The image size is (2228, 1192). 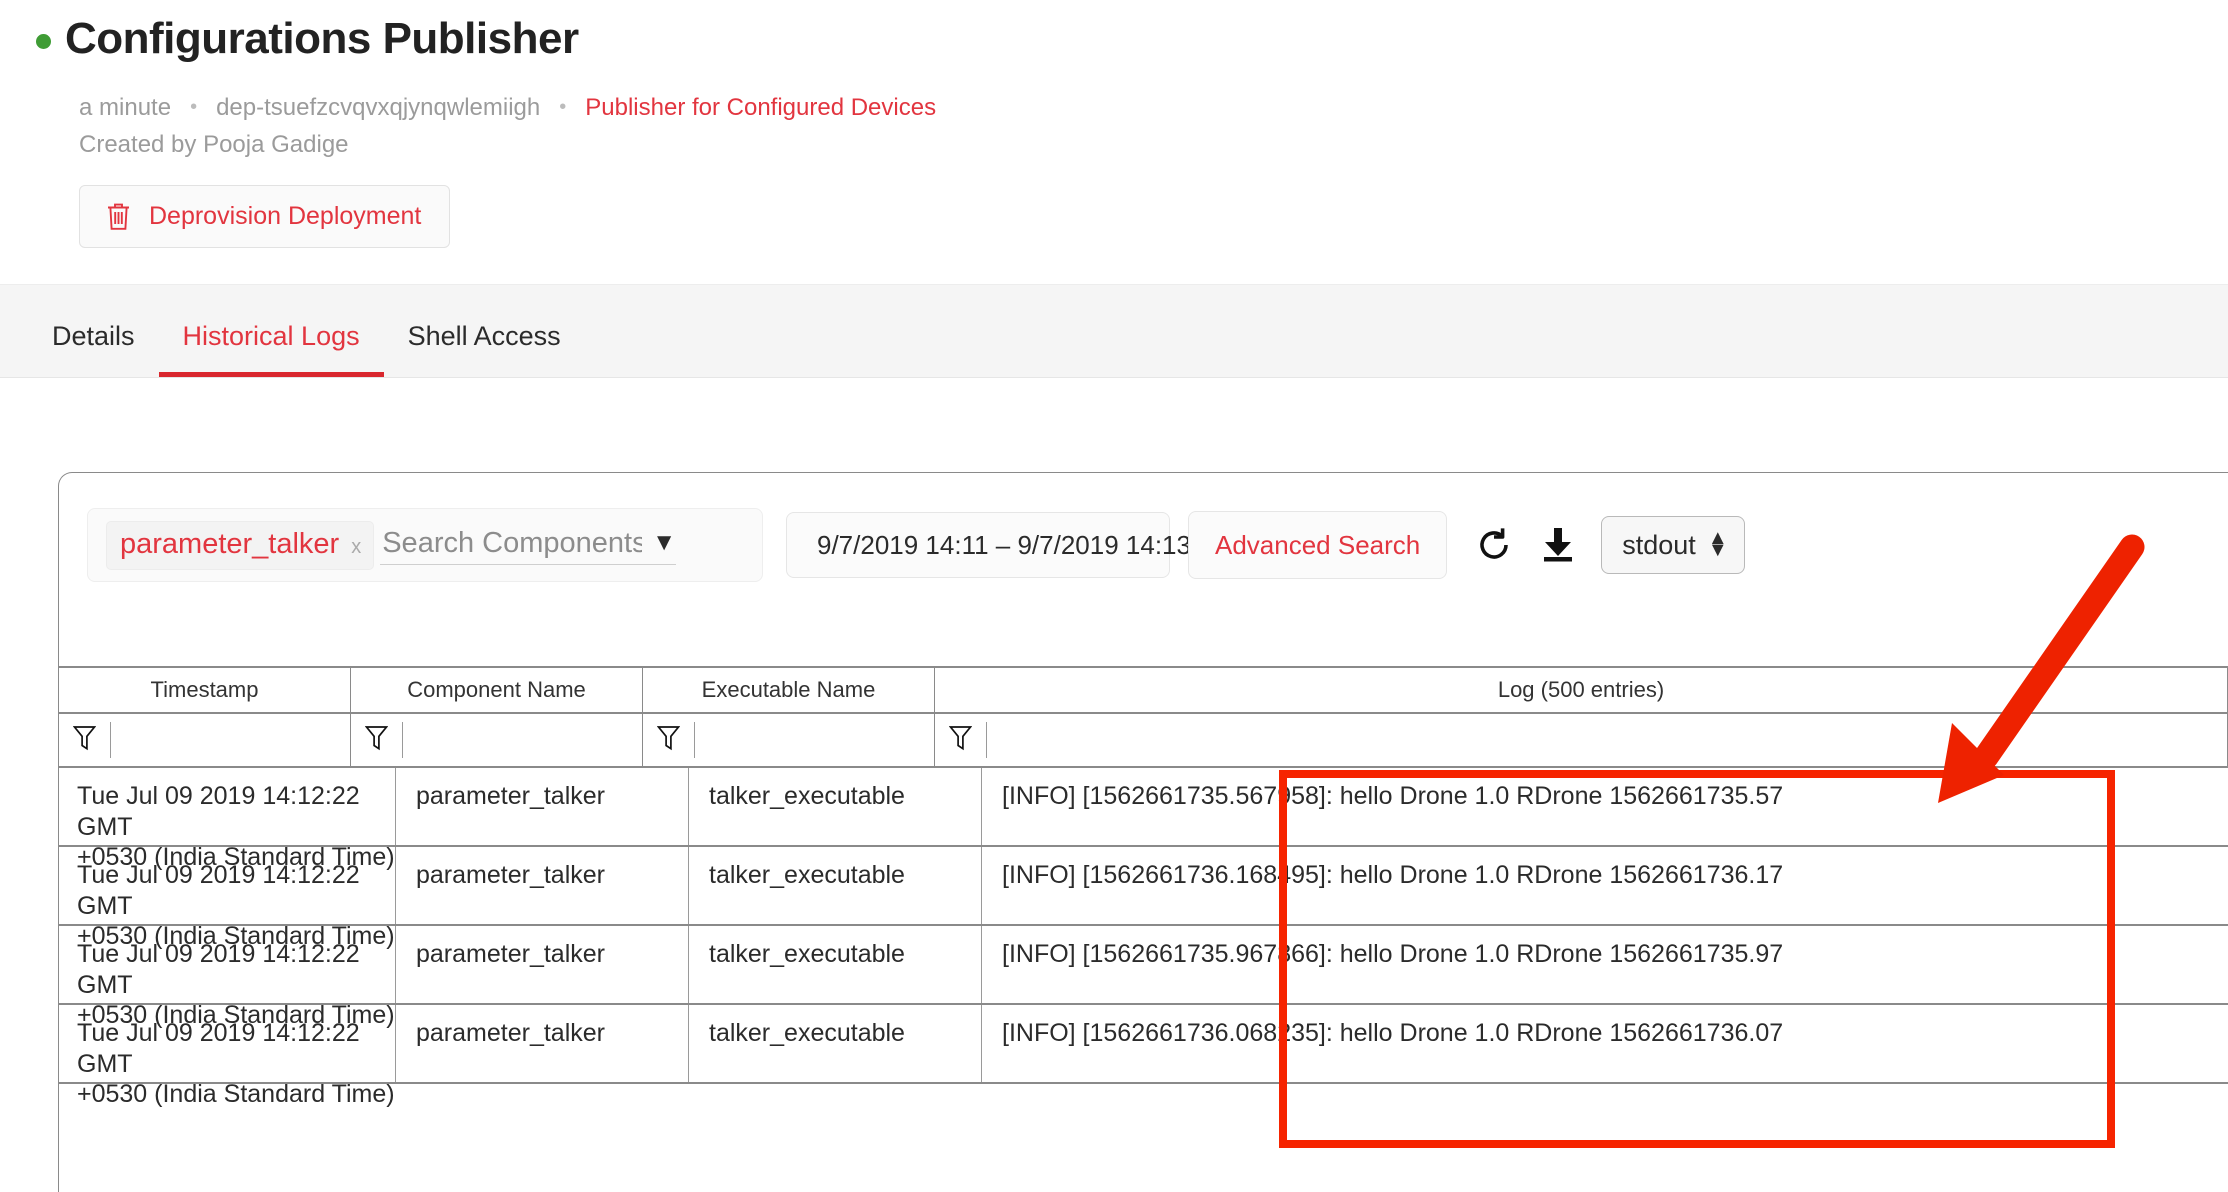 I want to click on column-header-executable-name: Executable Name, so click(x=789, y=690).